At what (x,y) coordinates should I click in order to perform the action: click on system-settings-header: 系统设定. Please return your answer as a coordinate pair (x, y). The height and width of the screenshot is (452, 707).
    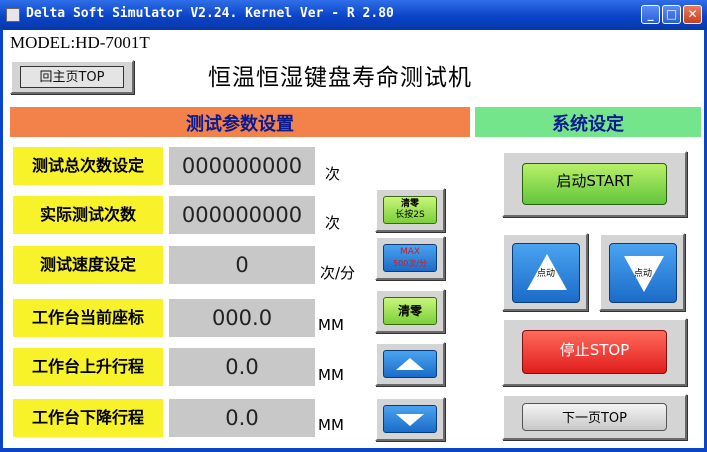
    Looking at the image, I should click on (588, 122).